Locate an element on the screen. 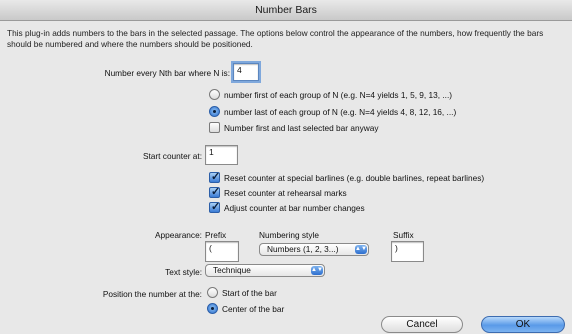  radio-number-first-button is located at coordinates (214, 94).